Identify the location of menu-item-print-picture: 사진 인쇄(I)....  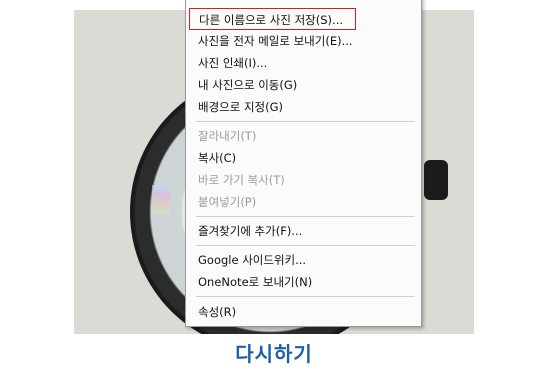
(232, 63).